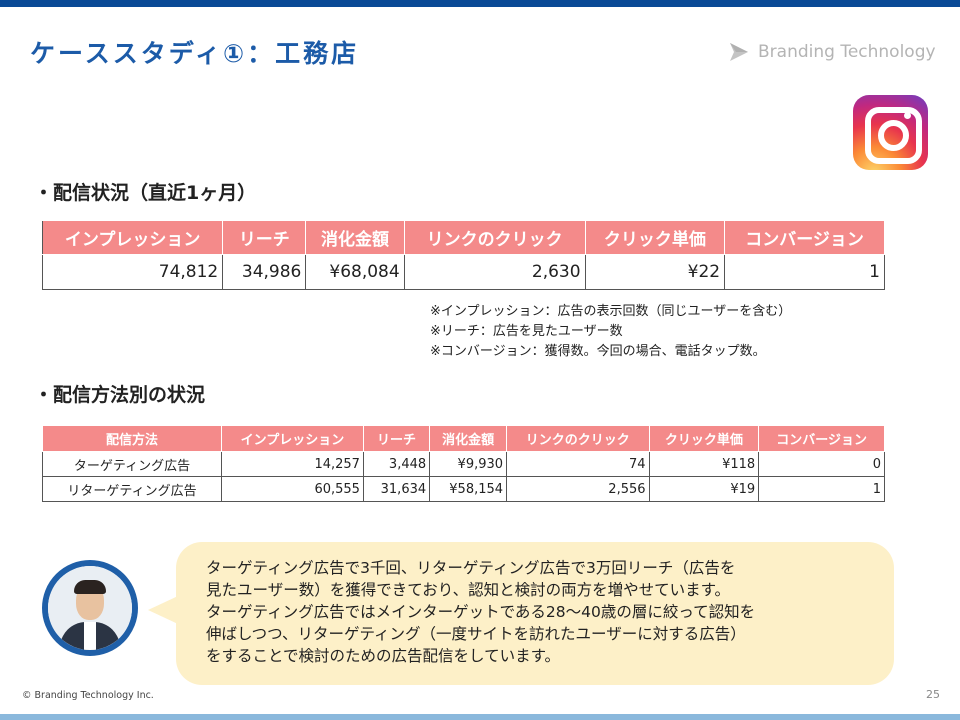 The height and width of the screenshot is (720, 960). Describe the element at coordinates (476, 634) in the screenshot. I see `comment-line: 伸ばしつつ、リターゲティング（一度サイトを訪れたユーザーに対する広告）` at that location.